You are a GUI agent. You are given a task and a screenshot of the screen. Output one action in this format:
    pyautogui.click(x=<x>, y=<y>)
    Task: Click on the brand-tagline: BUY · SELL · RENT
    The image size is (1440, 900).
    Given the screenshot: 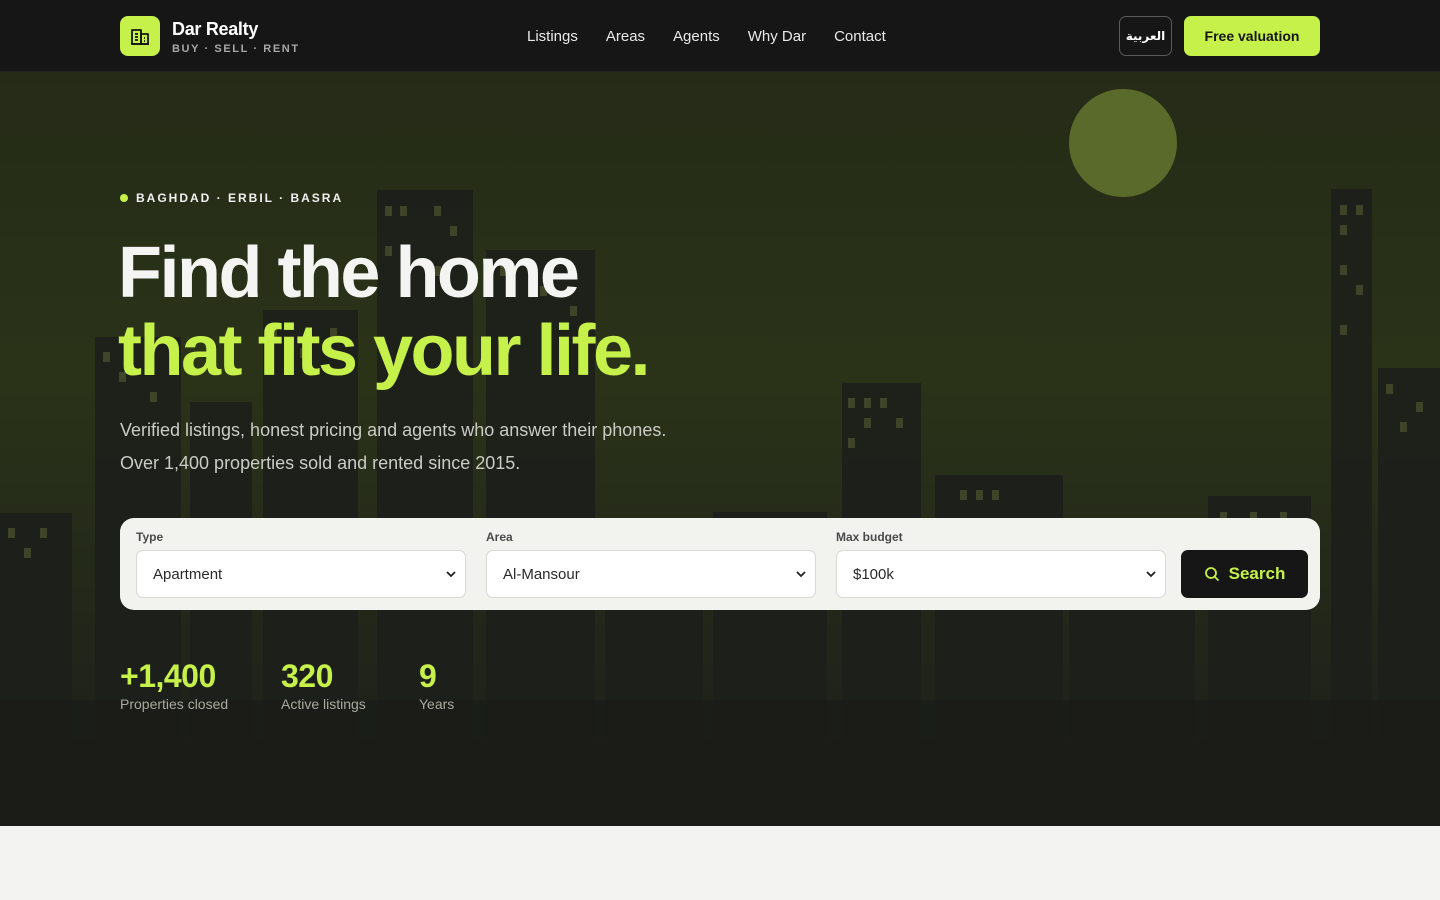 What is the action you would take?
    pyautogui.click(x=236, y=49)
    